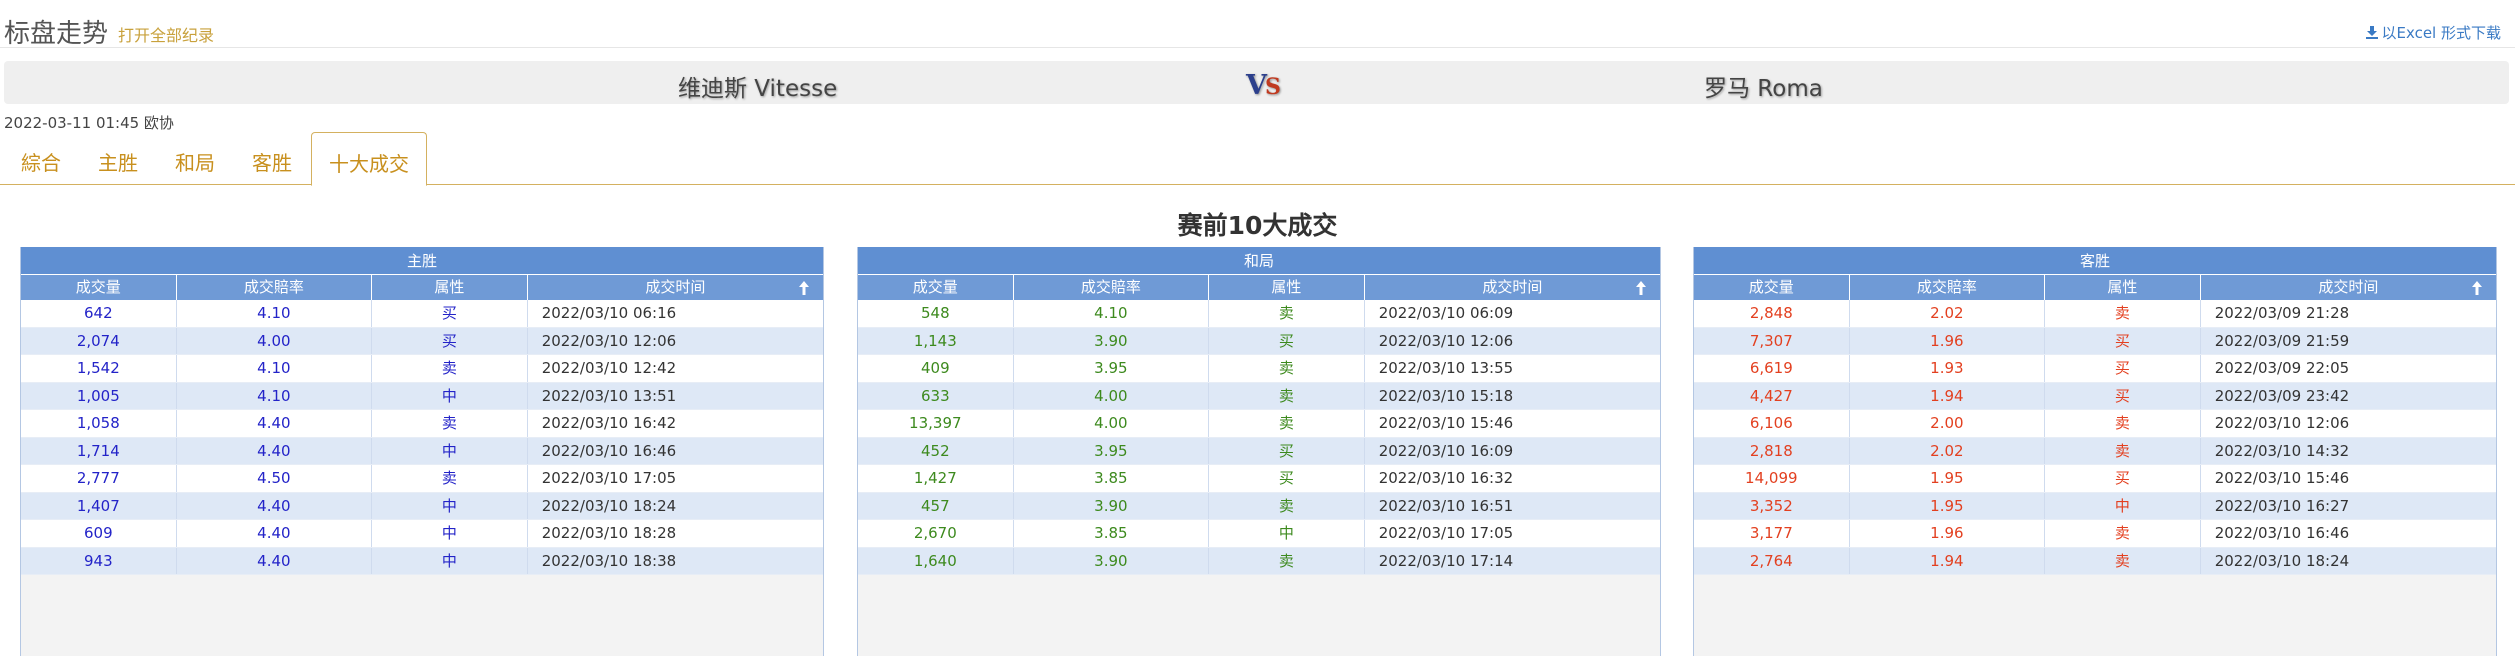 The height and width of the screenshot is (656, 2515). Describe the element at coordinates (936, 313) in the screenshot. I see `trade-volume-cell: 548` at that location.